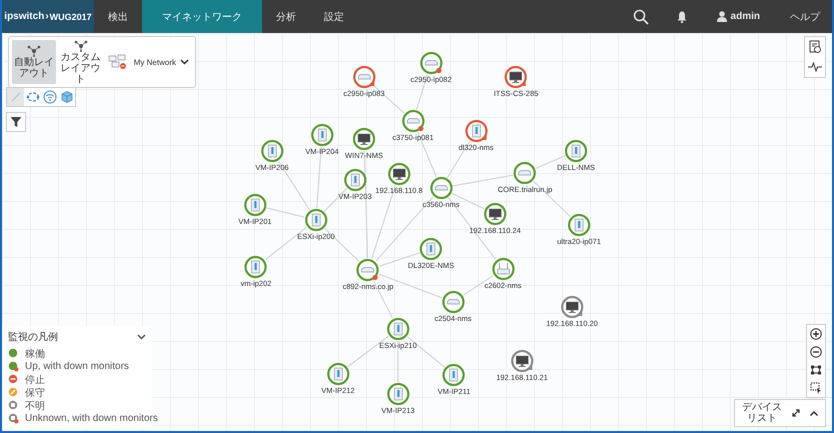  Describe the element at coordinates (67, 97) in the screenshot. I see `cube-icon` at that location.